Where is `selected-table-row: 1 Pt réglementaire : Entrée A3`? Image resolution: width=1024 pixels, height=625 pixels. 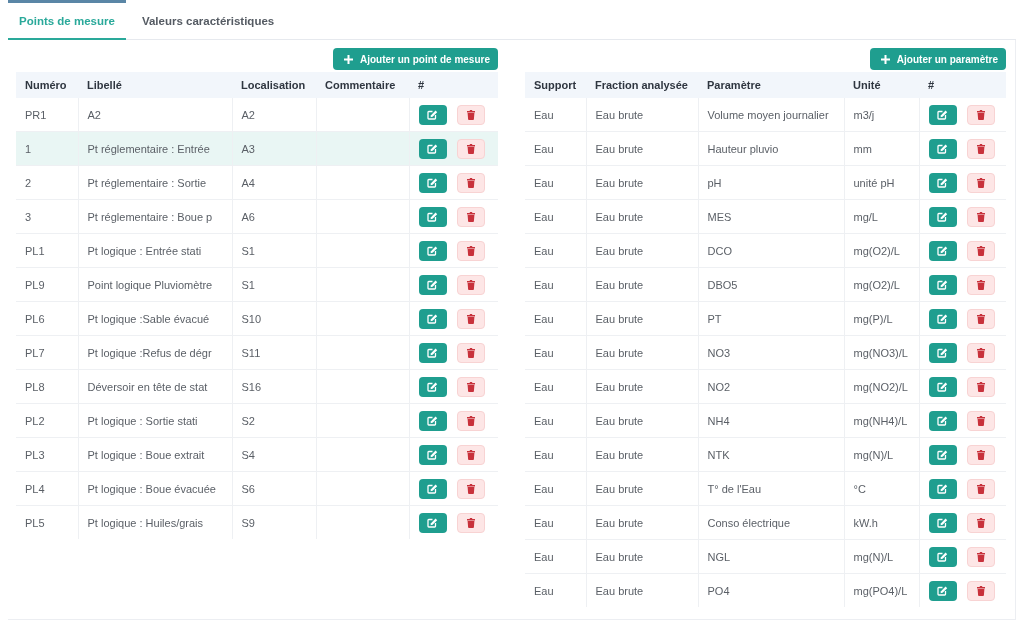
selected-table-row: 1 Pt réglementaire : Entrée A3 is located at coordinates (257, 148).